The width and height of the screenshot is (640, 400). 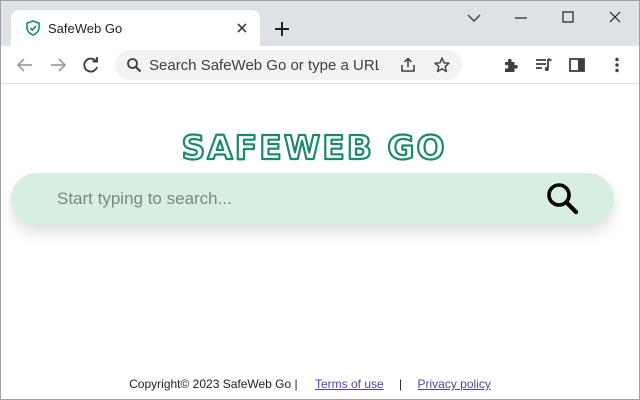 What do you see at coordinates (320, 23) in the screenshot?
I see `tab-strip: SafeWeb Go` at bounding box center [320, 23].